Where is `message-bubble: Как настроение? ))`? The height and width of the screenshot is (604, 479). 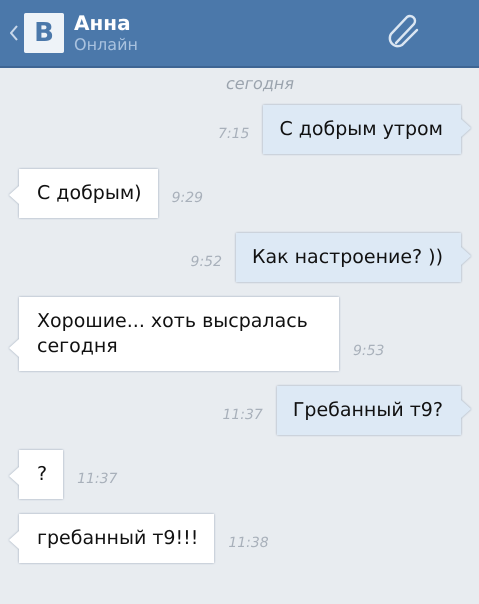
message-bubble: Как настроение? )) is located at coordinates (353, 257).